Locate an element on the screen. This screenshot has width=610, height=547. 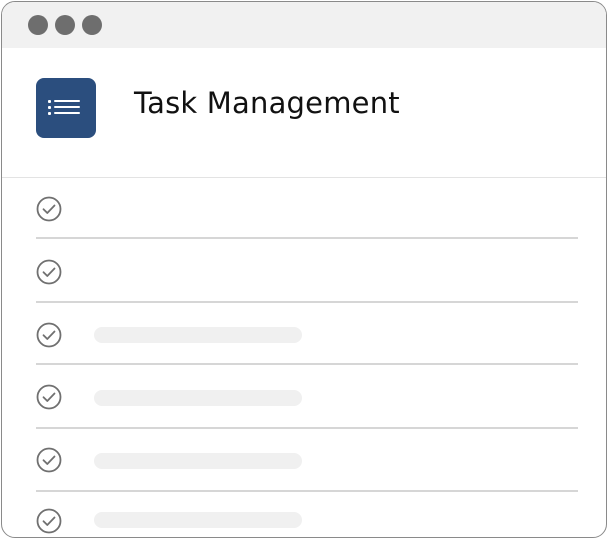
window-titlebar is located at coordinates (304, 25).